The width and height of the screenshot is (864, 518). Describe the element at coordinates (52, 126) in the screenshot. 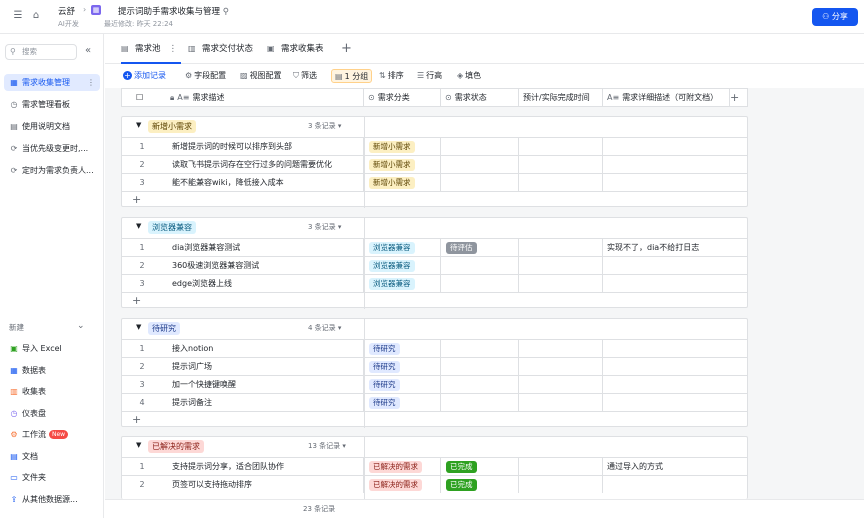

I see `sidebar-item: ▤ 使用说明文档` at that location.